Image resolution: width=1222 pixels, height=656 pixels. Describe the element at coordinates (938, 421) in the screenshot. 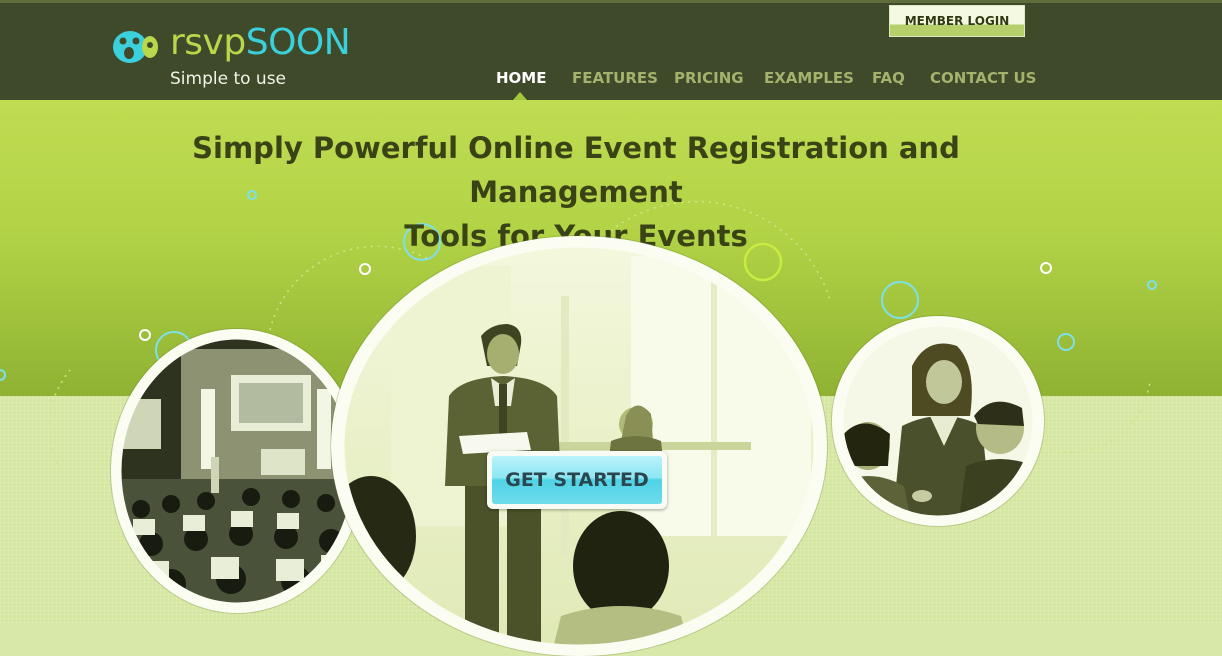

I see `business-team-photo` at that location.